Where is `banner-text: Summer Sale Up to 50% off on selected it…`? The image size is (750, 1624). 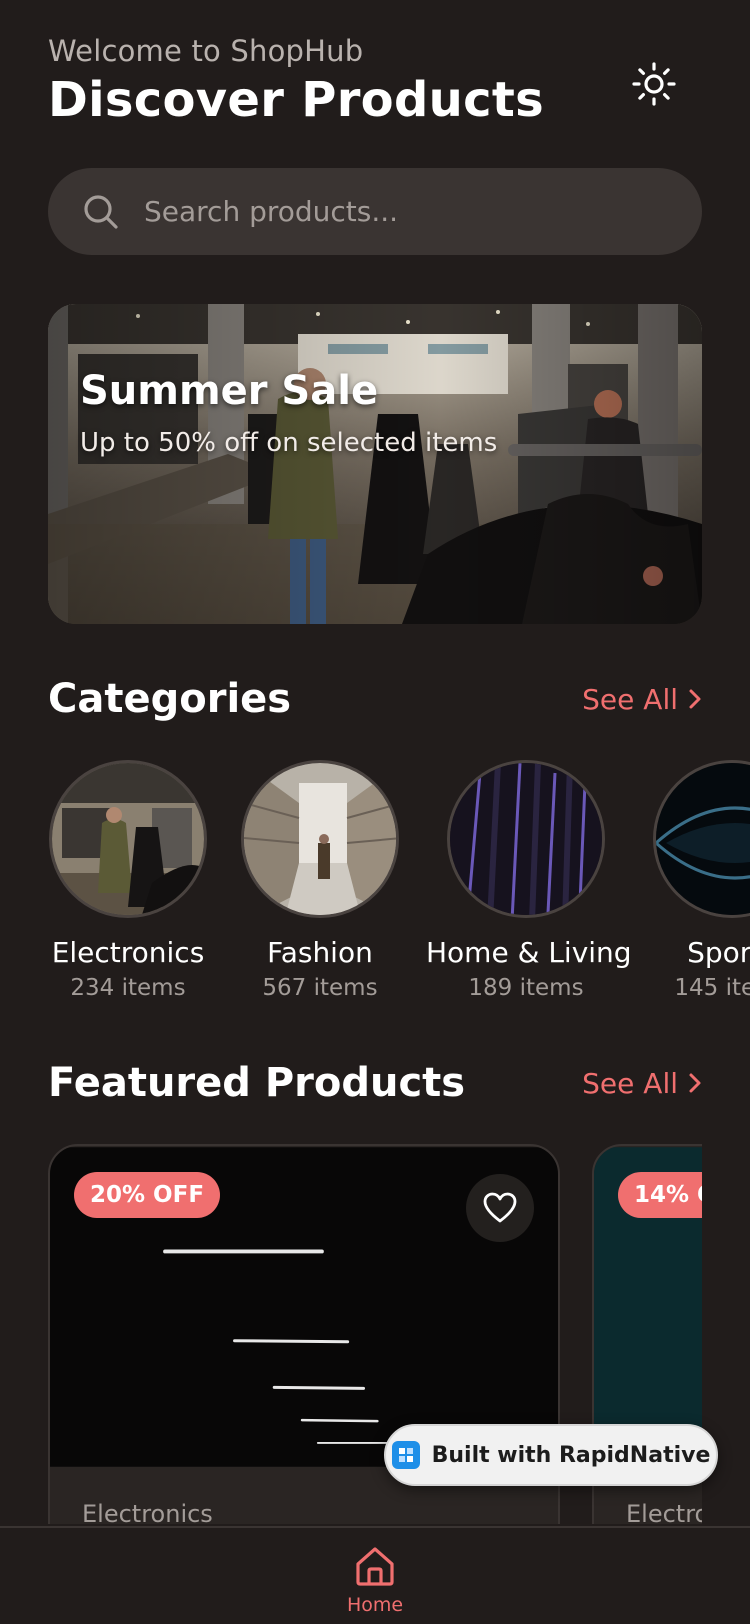
banner-text: Summer Sale Up to 50% off on selected it… is located at coordinates (288, 413).